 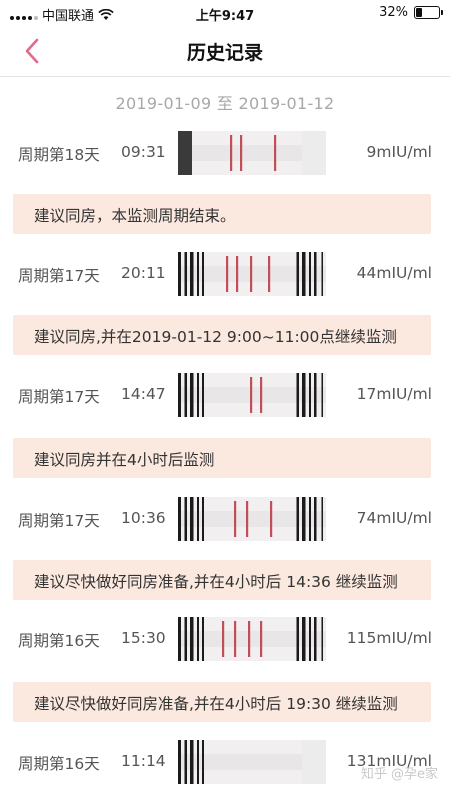 I want to click on advice-text: 建议同房并在4小时后监测, so click(x=124, y=460).